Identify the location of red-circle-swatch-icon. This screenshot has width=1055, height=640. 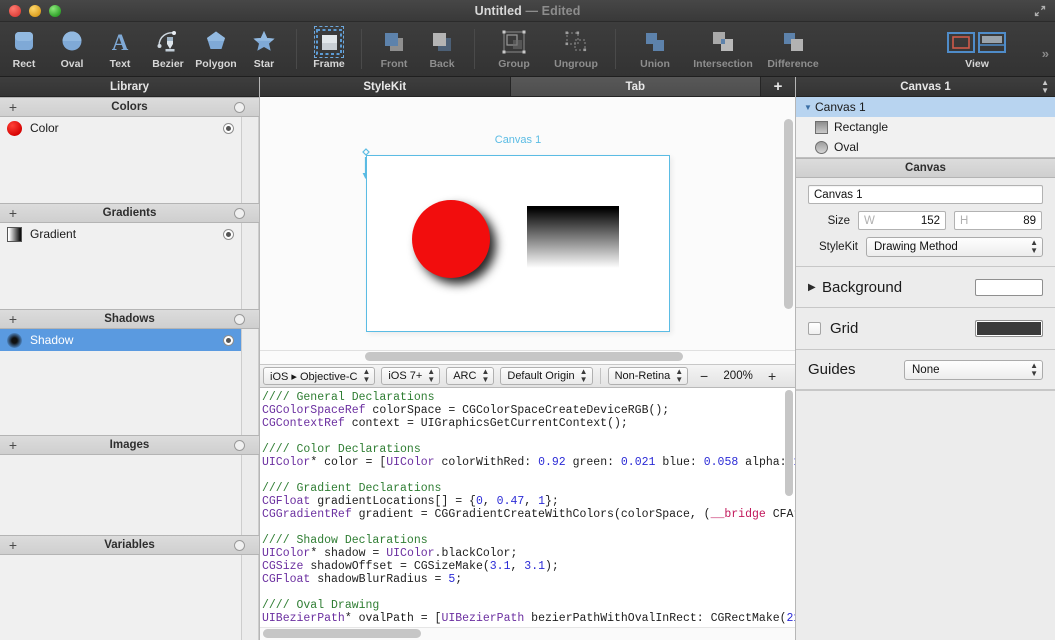
(14, 128).